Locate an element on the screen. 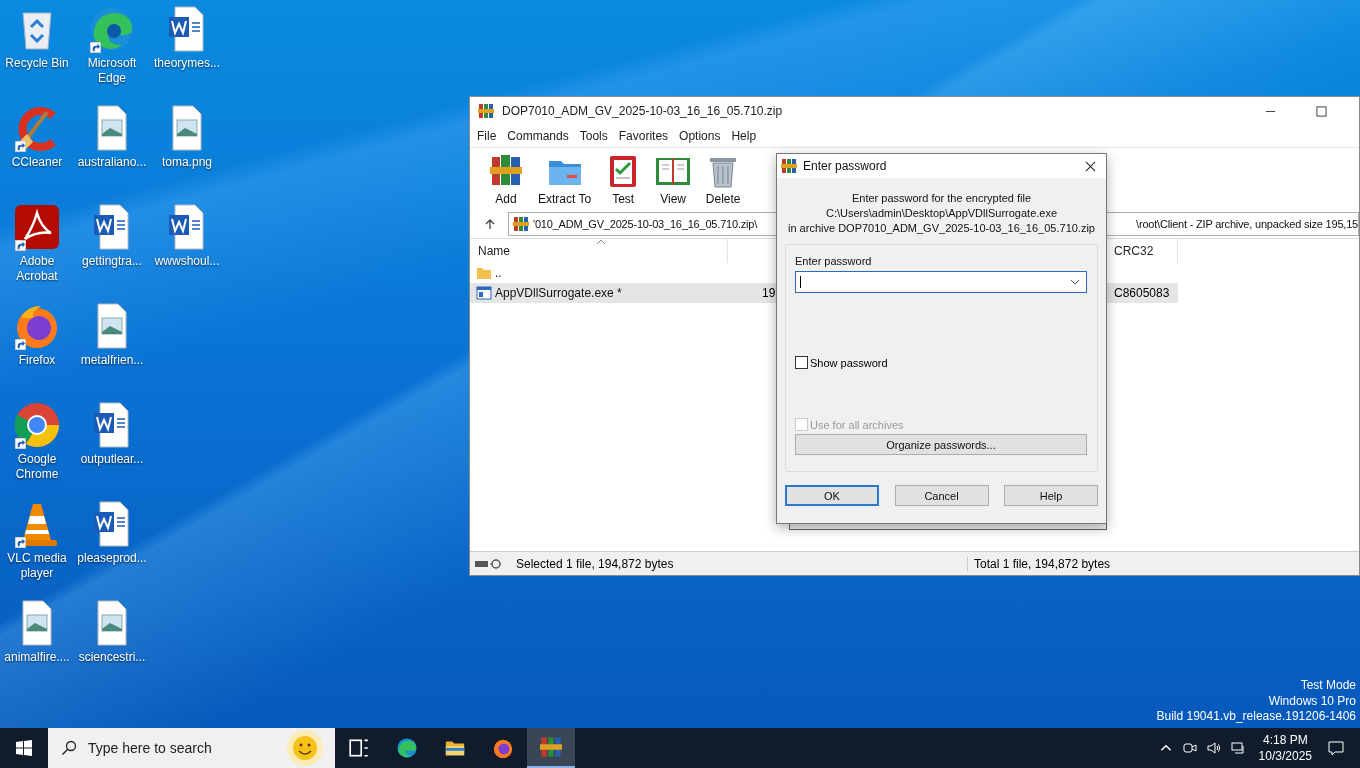 The image size is (1360, 768). dialog-message: Enter password for the encrypted file is located at coordinates (941, 198).